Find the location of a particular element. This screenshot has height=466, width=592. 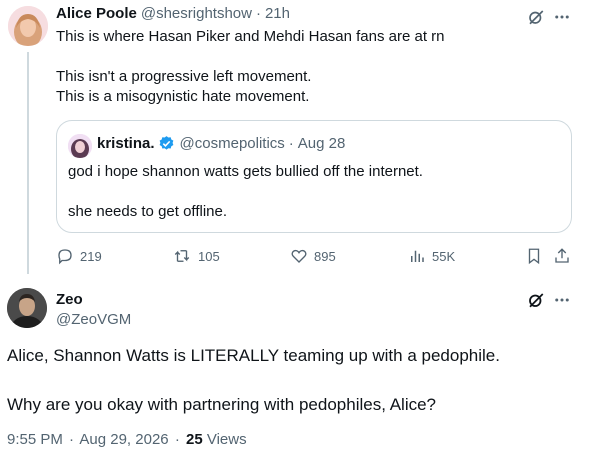

post-meta: 9:55 PM · Aug 29, 2026 · 25 Views is located at coordinates (127, 439).